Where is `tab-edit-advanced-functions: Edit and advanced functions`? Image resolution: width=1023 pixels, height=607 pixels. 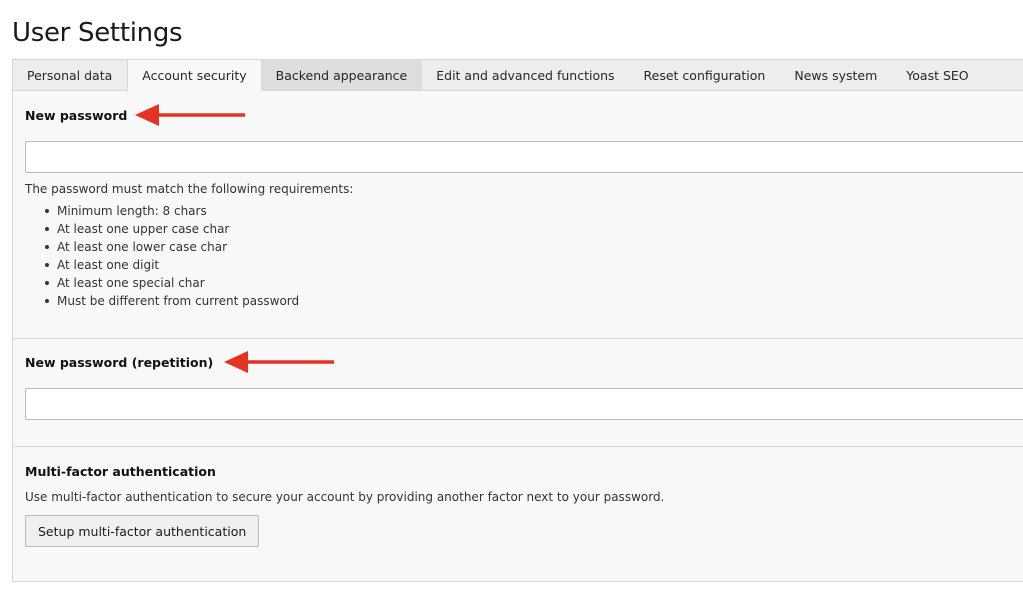 tab-edit-advanced-functions: Edit and advanced functions is located at coordinates (525, 75).